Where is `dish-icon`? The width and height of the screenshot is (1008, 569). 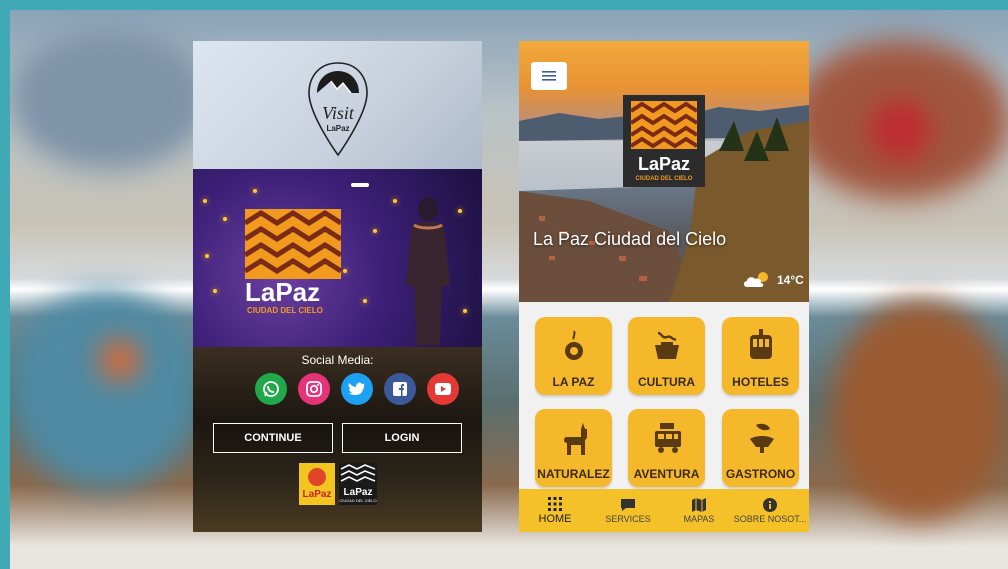 dish-icon is located at coordinates (762, 438).